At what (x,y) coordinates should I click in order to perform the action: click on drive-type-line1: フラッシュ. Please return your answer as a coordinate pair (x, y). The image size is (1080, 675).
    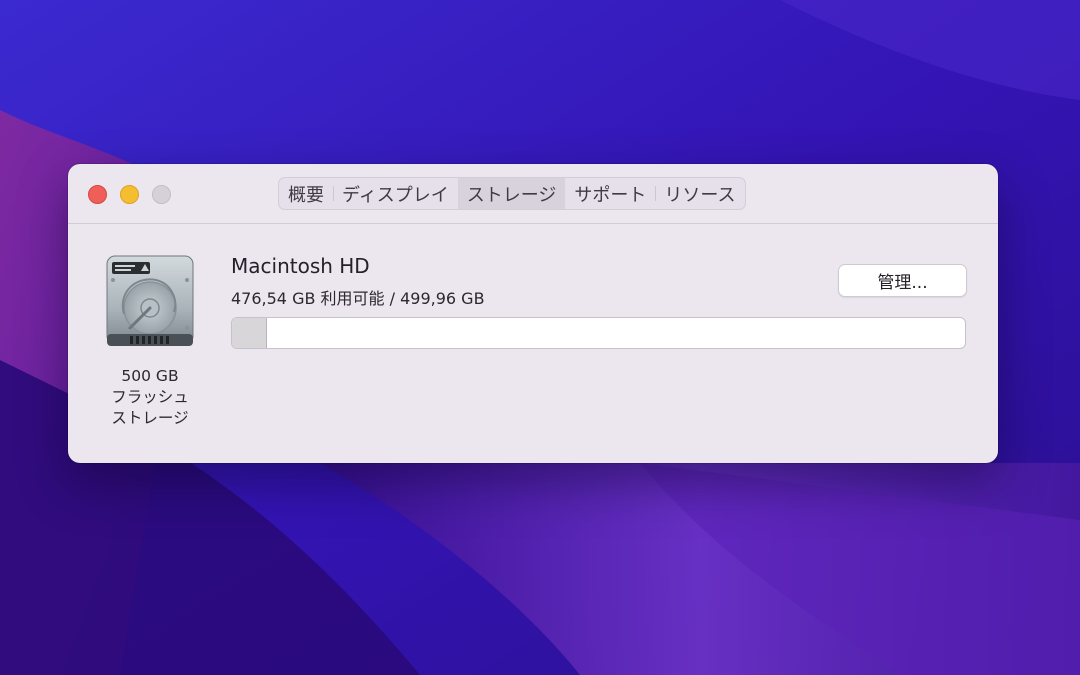
    Looking at the image, I should click on (150, 397).